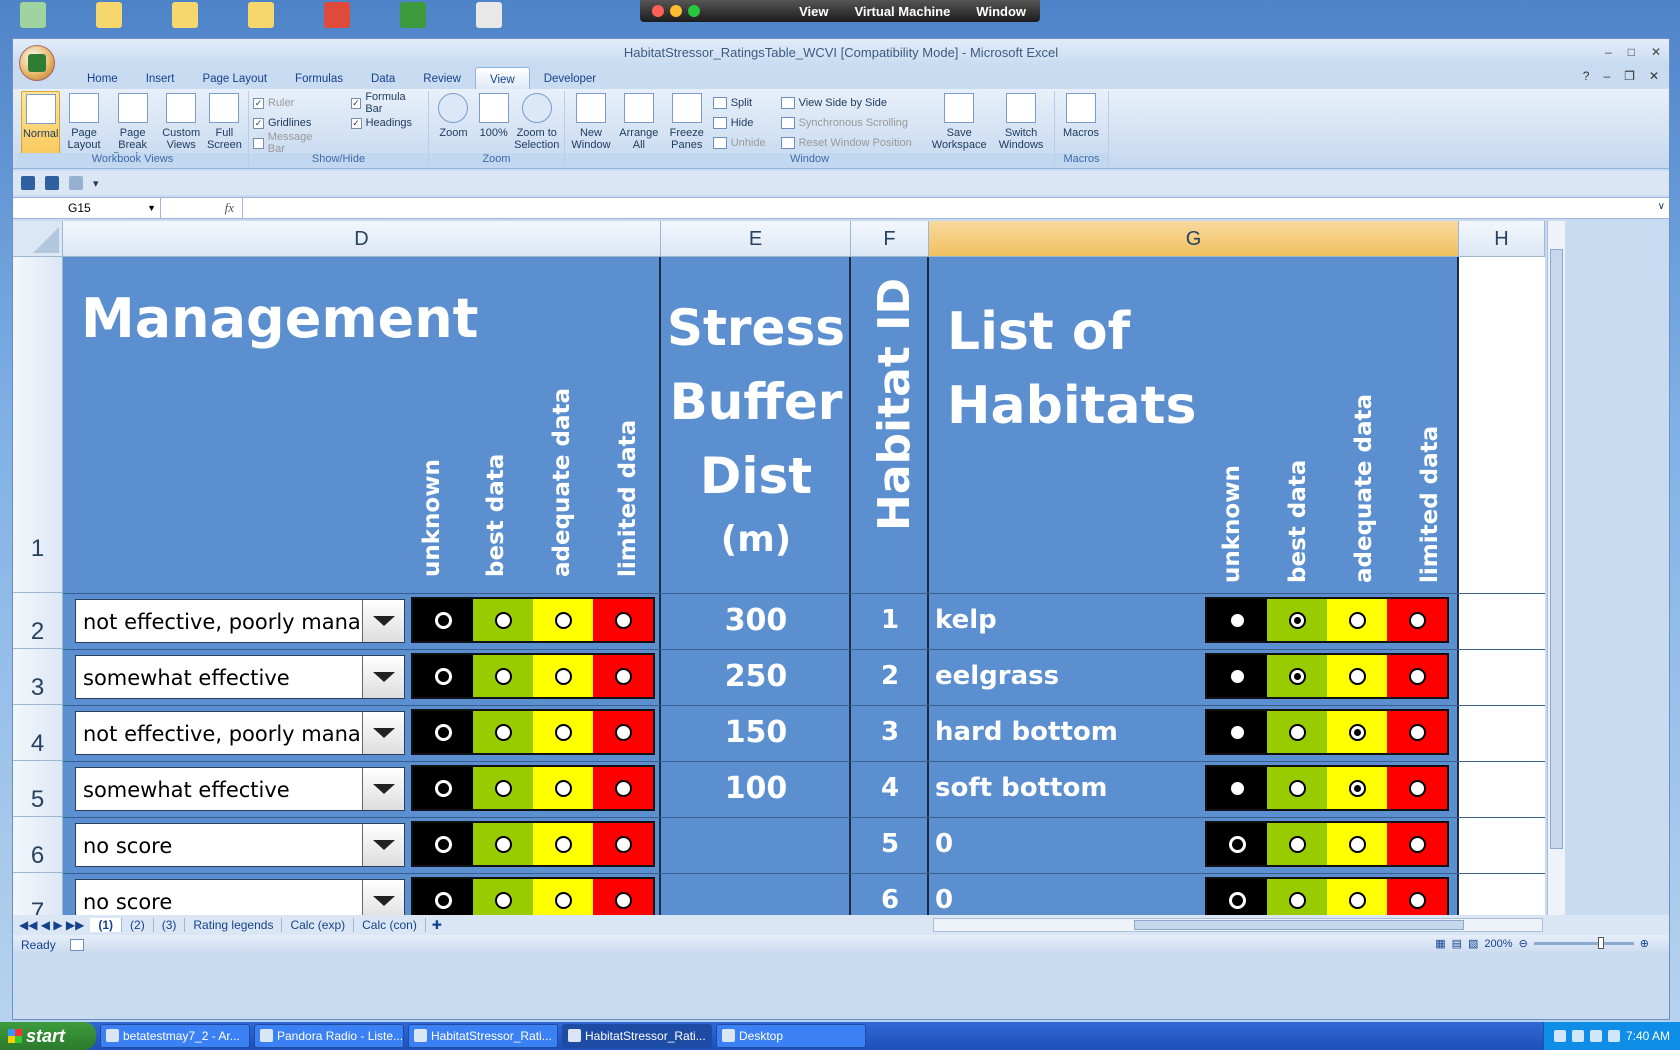 This screenshot has width=1680, height=1050. I want to click on ruler-checkbox: ✓ Ruler, so click(292, 103).